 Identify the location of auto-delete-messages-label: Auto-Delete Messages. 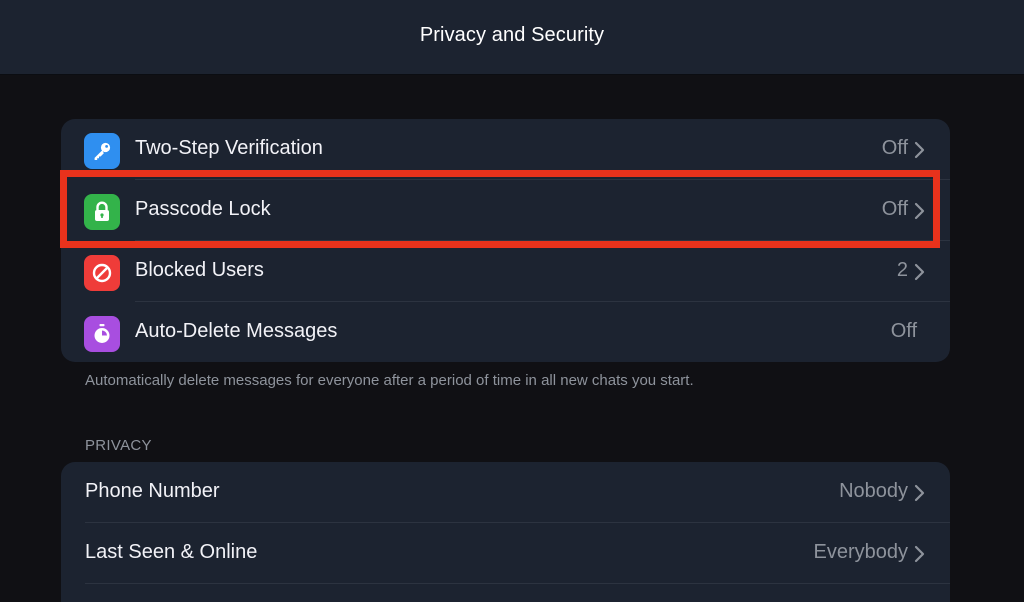
(236, 331).